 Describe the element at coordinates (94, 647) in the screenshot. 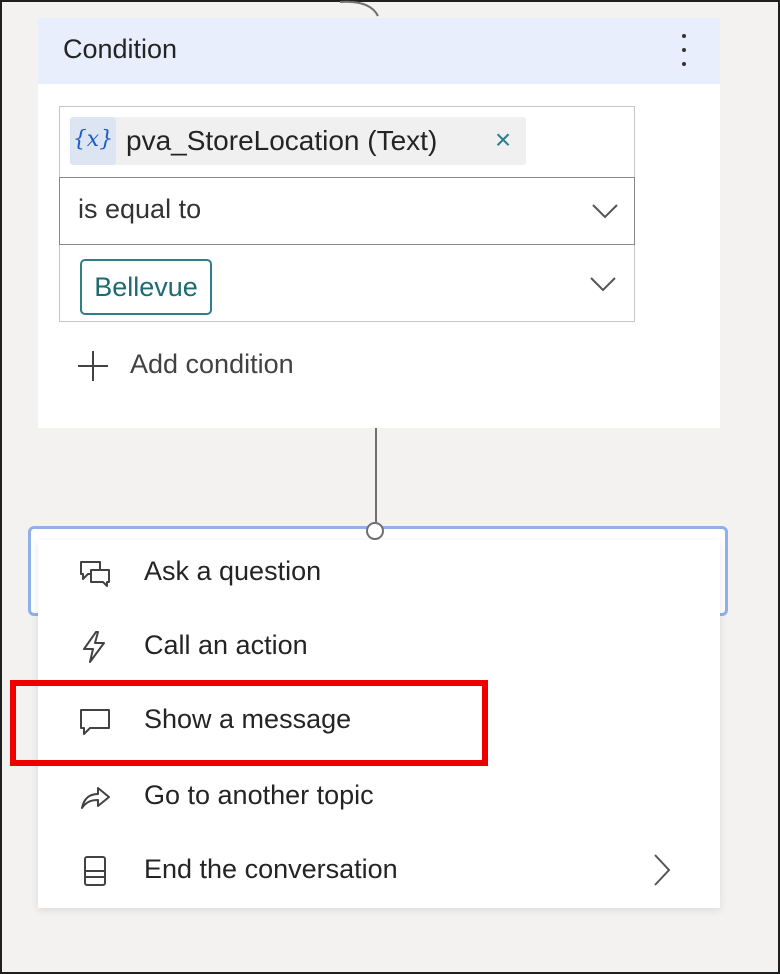

I see `lightning-icon` at that location.